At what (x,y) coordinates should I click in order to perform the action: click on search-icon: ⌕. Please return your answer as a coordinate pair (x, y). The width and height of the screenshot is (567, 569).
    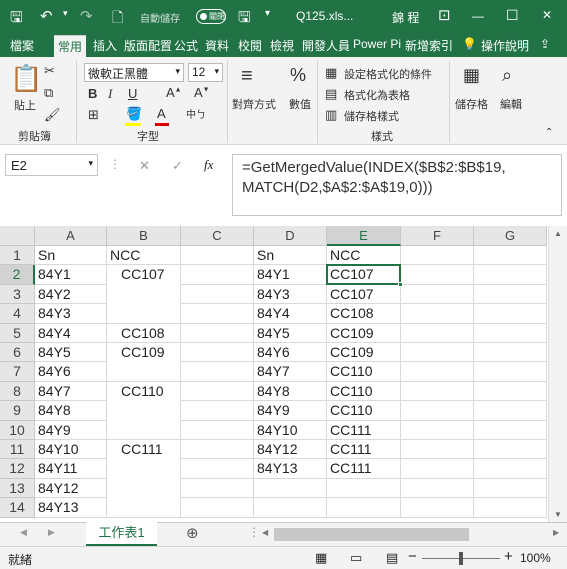
    Looking at the image, I should click on (507, 75).